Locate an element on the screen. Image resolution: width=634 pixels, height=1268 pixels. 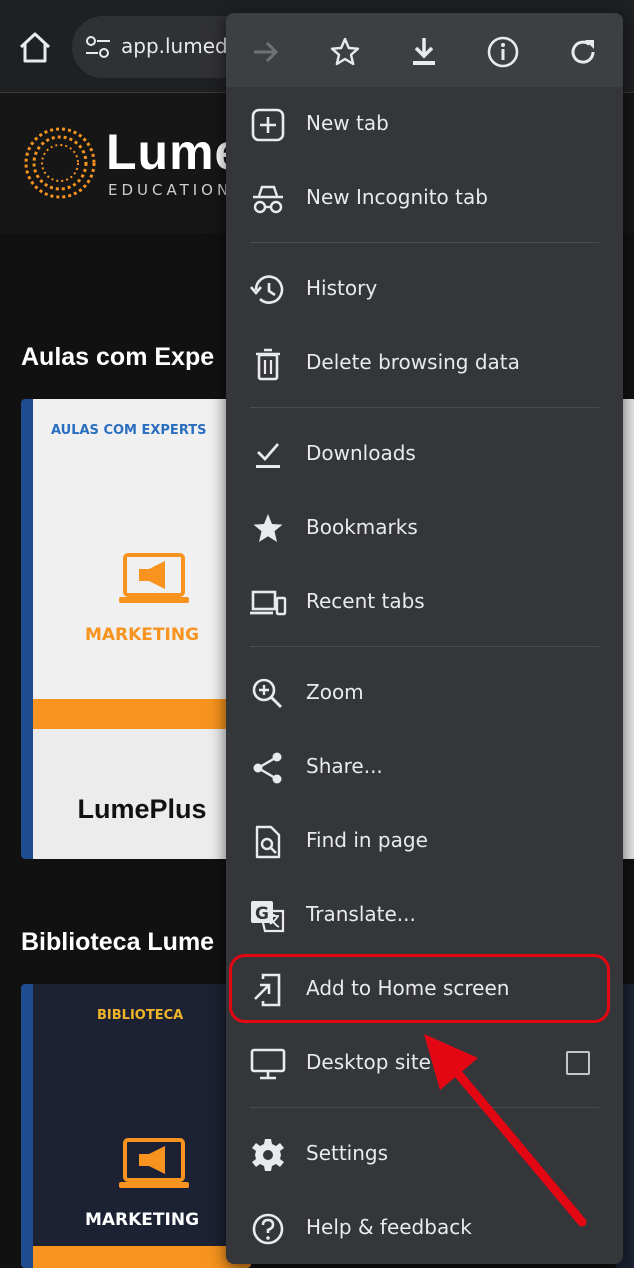
menu-item-desktop-site: Desktop site is located at coordinates (424, 1064).